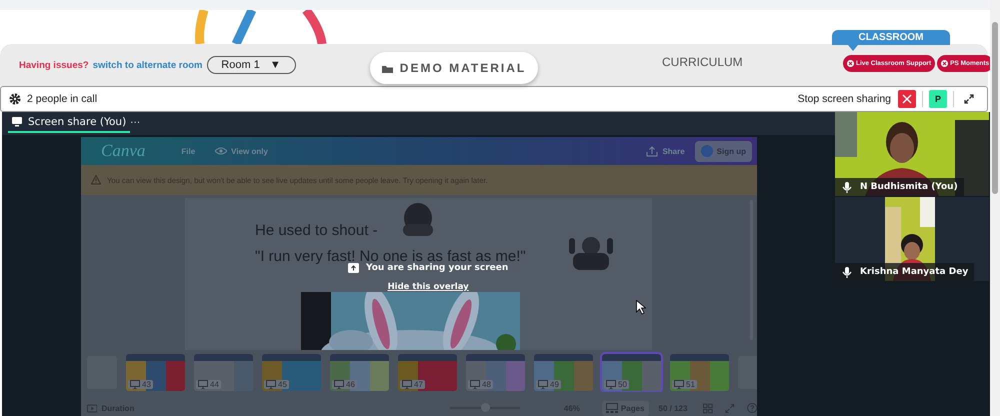  I want to click on play-icon, so click(92, 408).